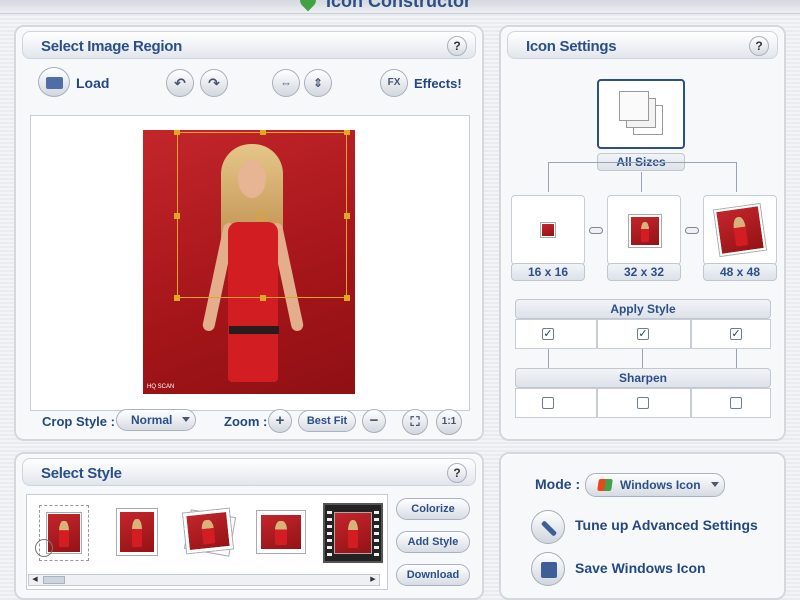  I want to click on apply-style-checkbox-32: ✓, so click(643, 334).